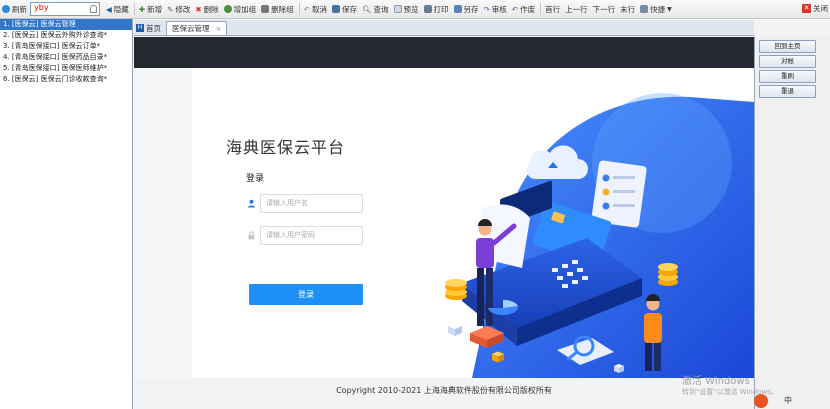  Describe the element at coordinates (444, 52) in the screenshot. I see `header-band` at that location.